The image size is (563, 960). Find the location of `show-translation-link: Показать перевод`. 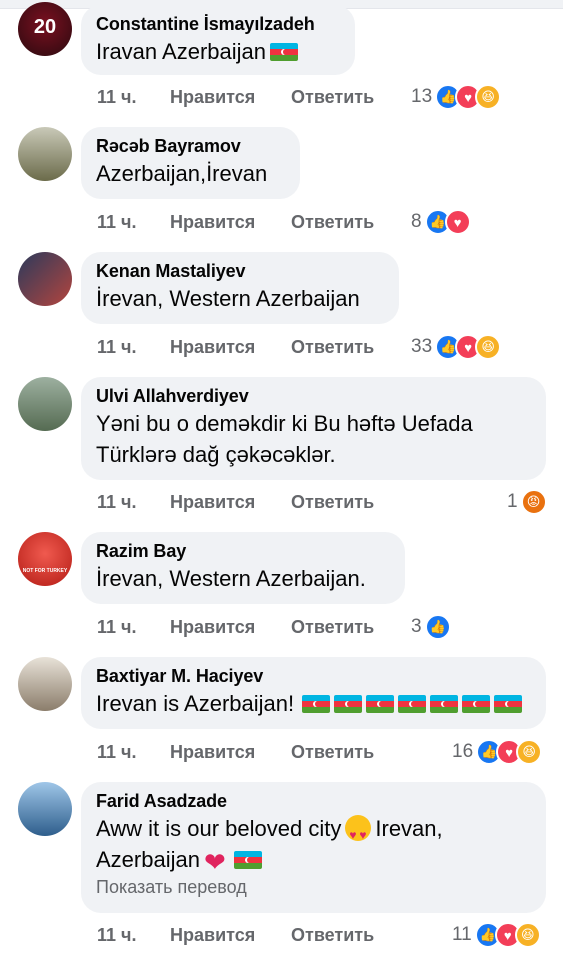

show-translation-link: Показать перевод is located at coordinates (313, 887).